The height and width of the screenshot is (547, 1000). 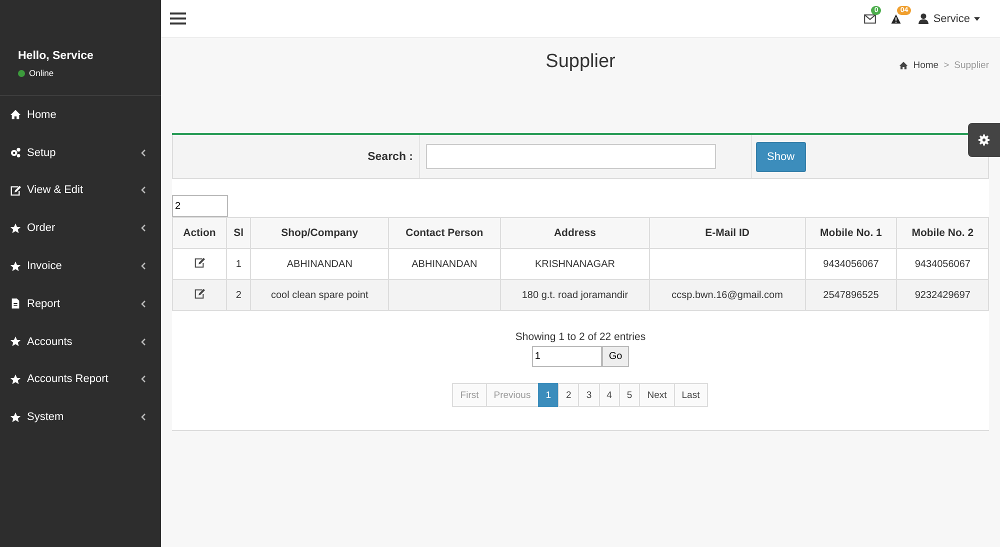 What do you see at coordinates (56, 56) in the screenshot?
I see `greeting: Hello, Service` at bounding box center [56, 56].